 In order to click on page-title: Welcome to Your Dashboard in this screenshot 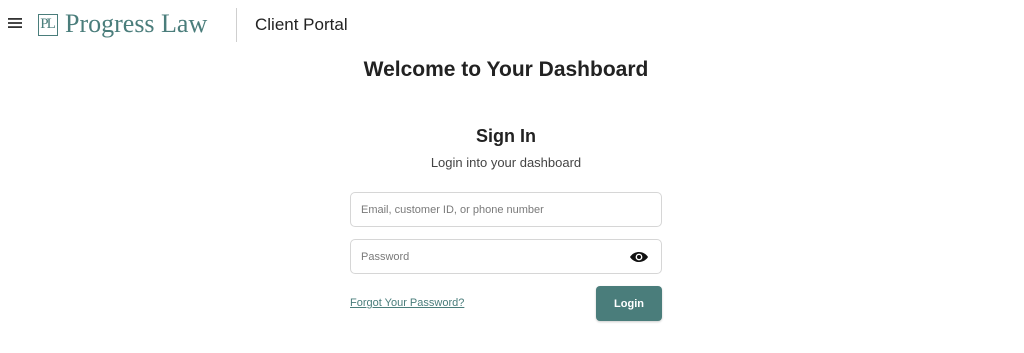, I will do `click(506, 69)`.